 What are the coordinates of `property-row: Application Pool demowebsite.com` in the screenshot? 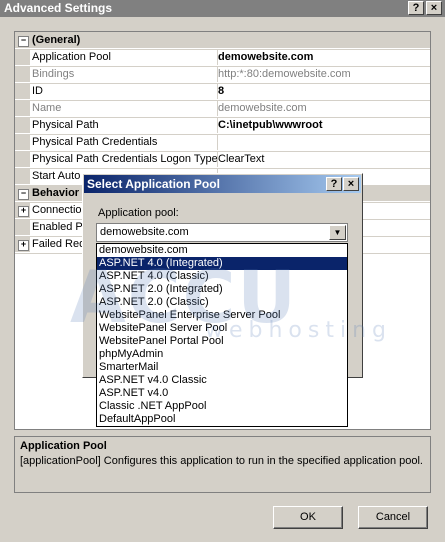 It's located at (222, 58).